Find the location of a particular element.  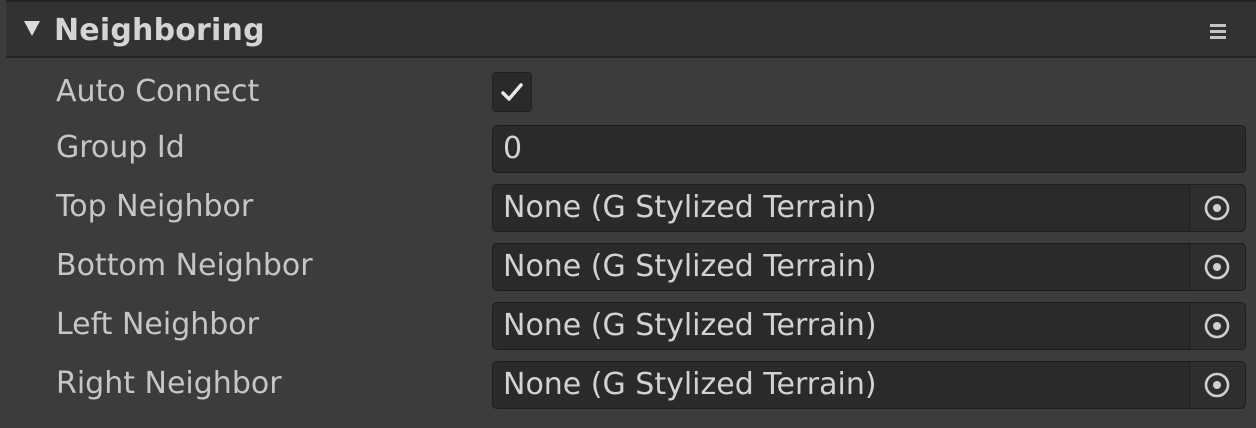

left-neighbor-field: None (G Stylized Terrain) is located at coordinates (869, 326).